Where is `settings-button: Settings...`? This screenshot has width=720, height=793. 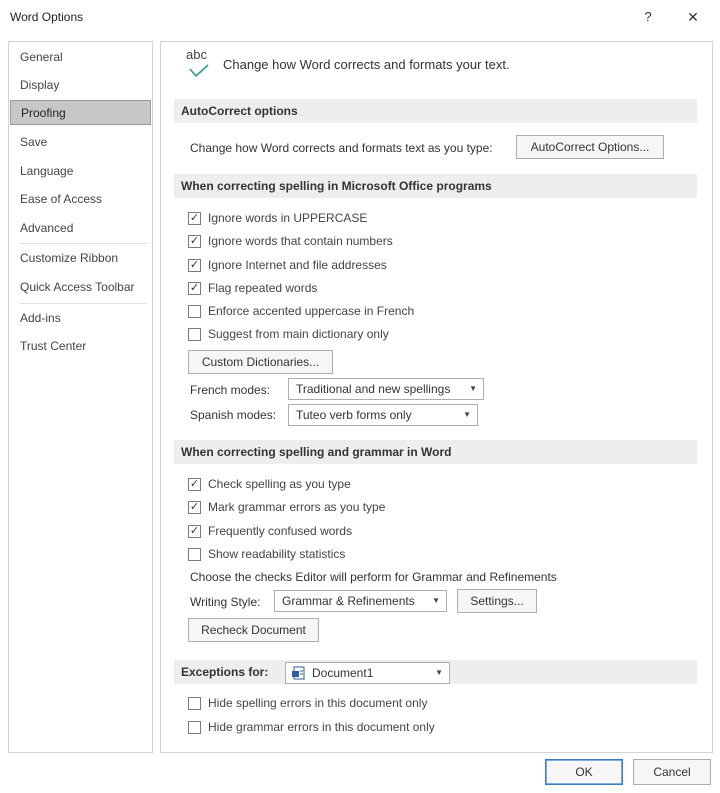 settings-button: Settings... is located at coordinates (497, 601).